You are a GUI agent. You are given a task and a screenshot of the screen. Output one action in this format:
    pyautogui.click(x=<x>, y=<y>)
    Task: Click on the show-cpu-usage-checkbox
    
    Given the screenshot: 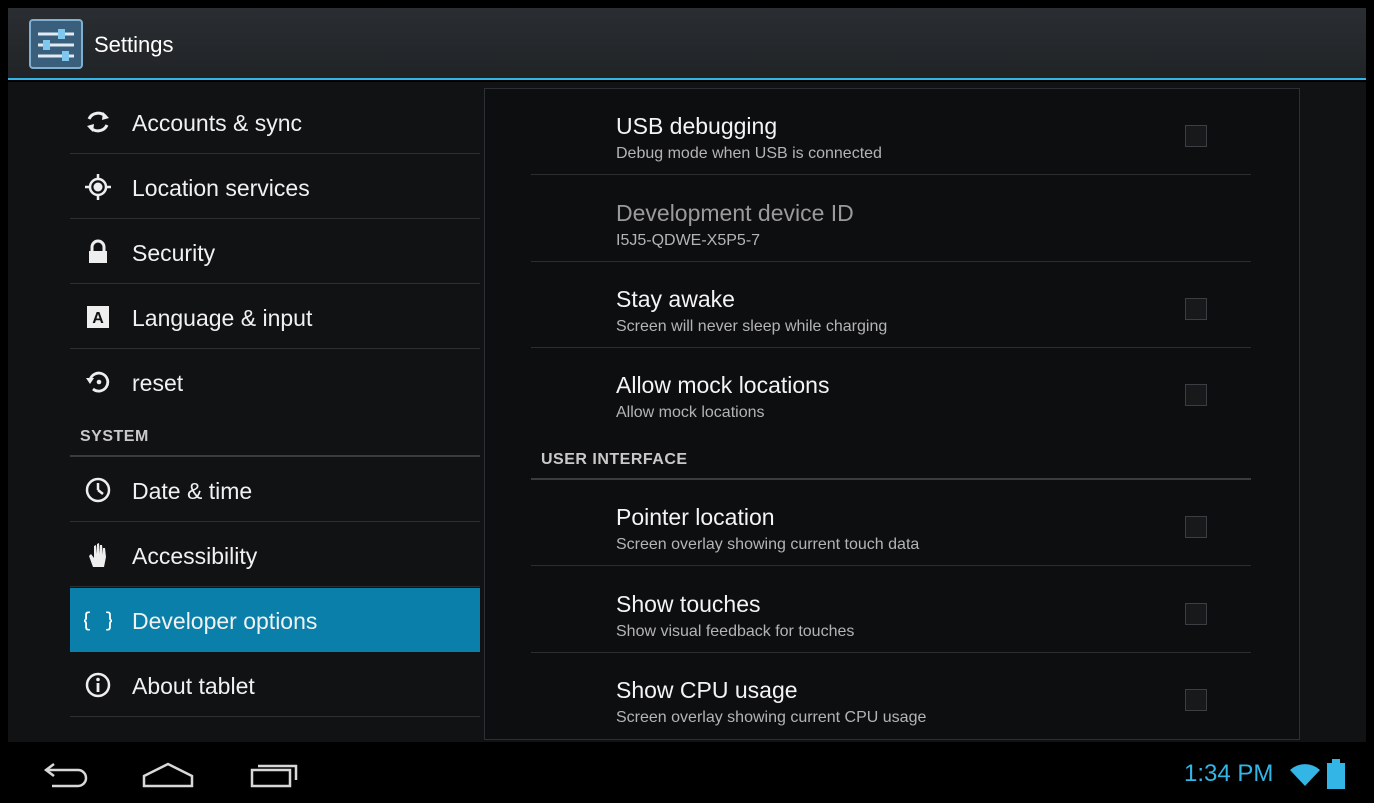 What is the action you would take?
    pyautogui.click(x=1196, y=700)
    